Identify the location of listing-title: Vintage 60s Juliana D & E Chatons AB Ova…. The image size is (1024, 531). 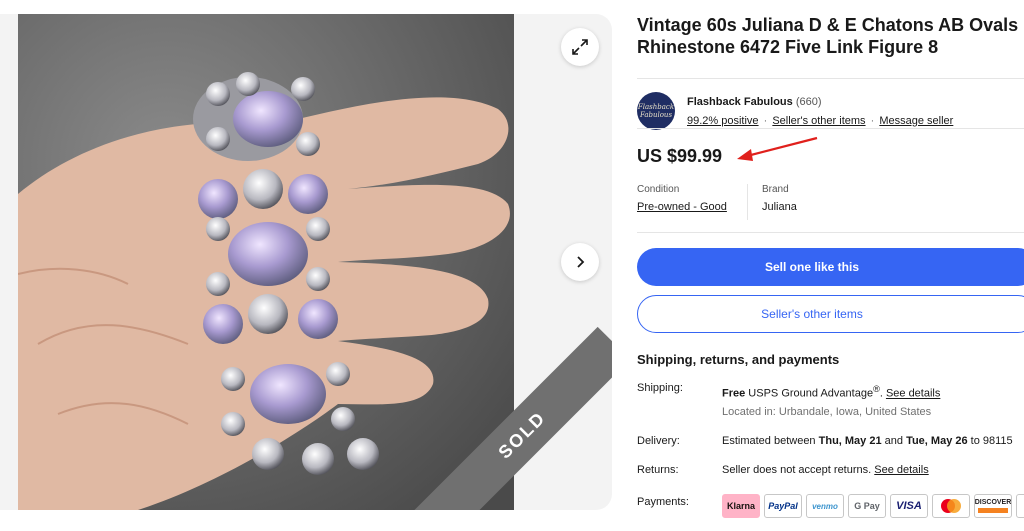
(828, 36).